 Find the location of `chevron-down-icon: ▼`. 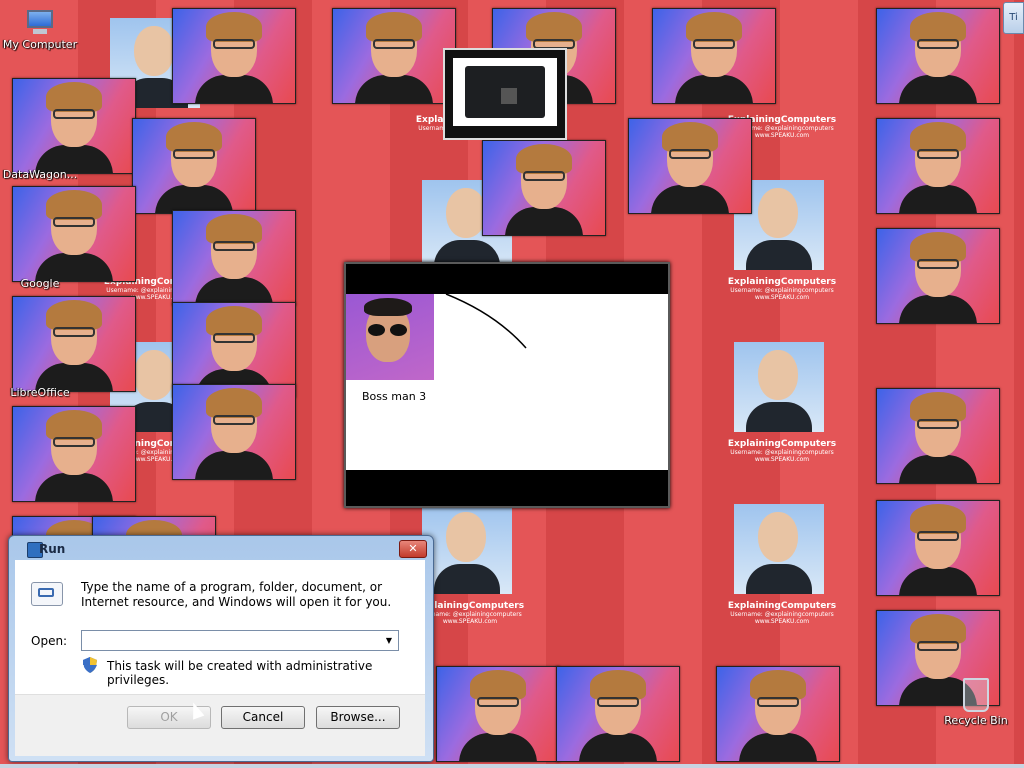

chevron-down-icon: ▼ is located at coordinates (389, 640).